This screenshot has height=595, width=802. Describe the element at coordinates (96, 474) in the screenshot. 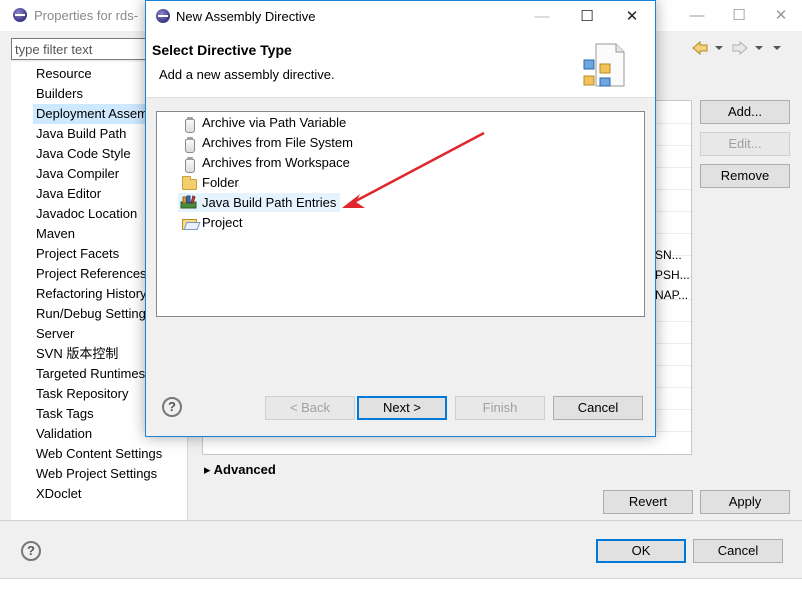

I see `tree-item-web-project-settings: Web Project Settings` at that location.